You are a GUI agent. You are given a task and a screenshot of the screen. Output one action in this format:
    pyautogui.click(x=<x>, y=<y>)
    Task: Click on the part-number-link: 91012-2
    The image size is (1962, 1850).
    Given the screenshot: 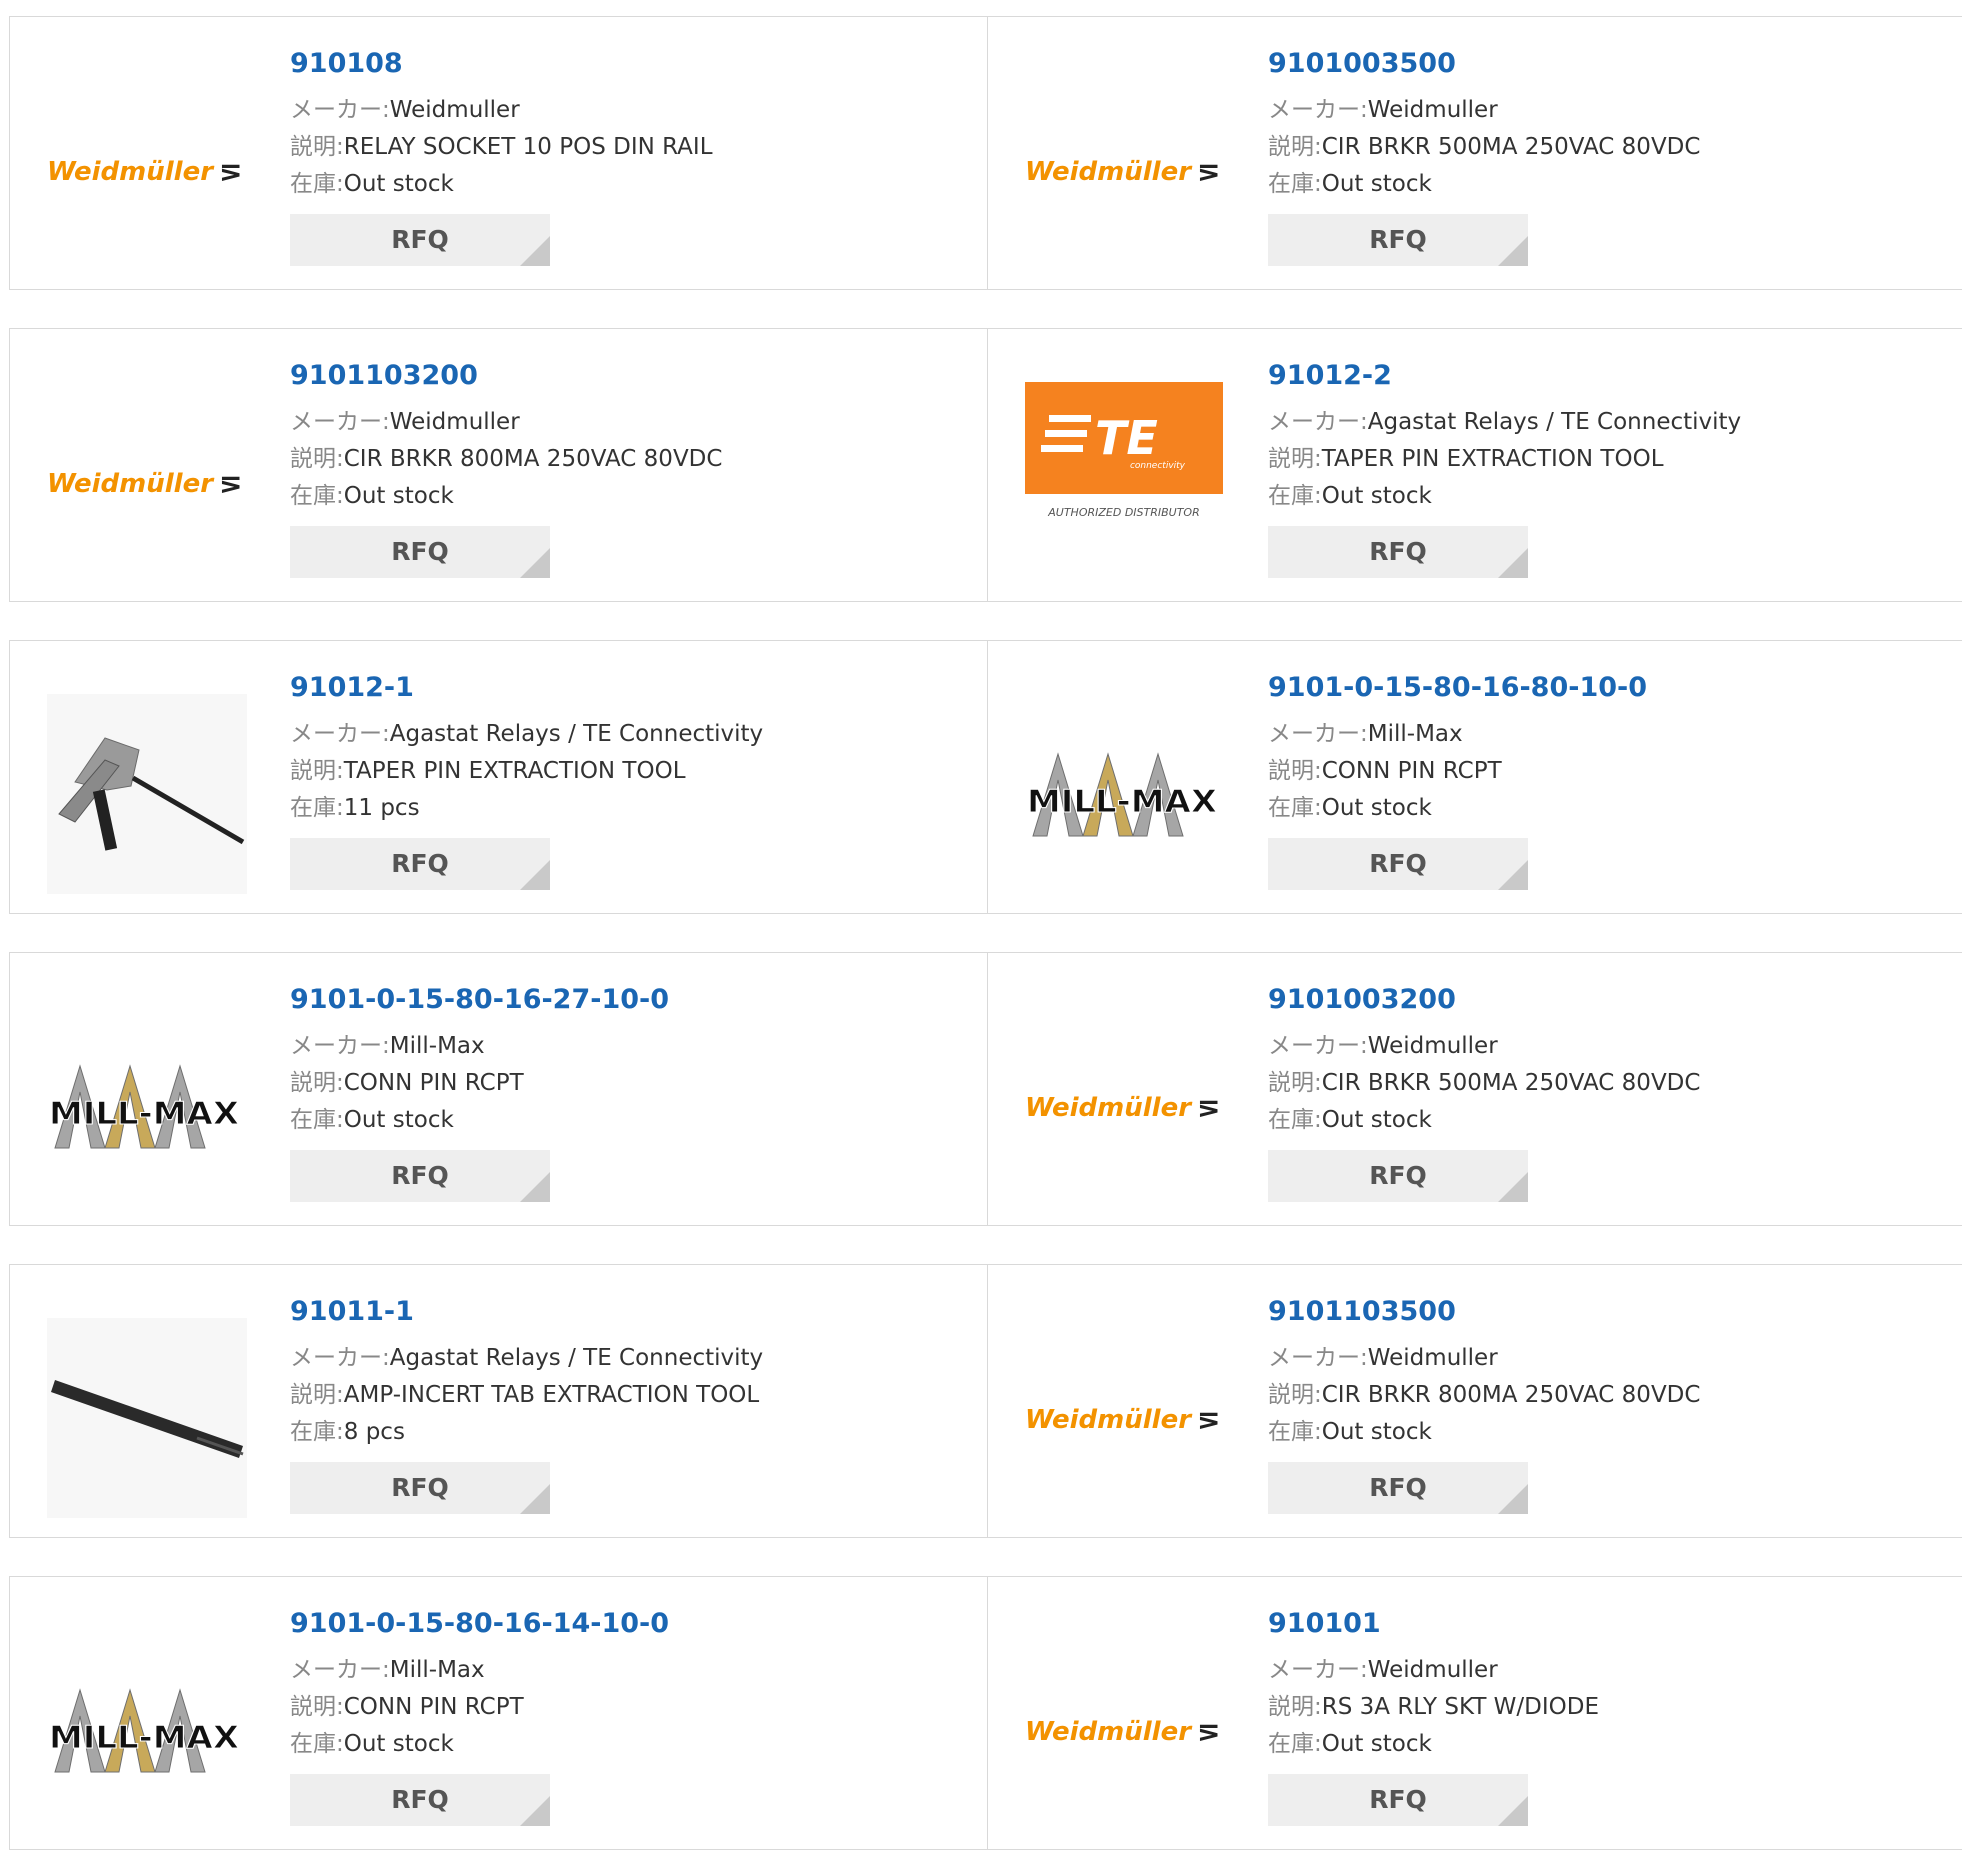 What is the action you would take?
    pyautogui.click(x=1504, y=376)
    